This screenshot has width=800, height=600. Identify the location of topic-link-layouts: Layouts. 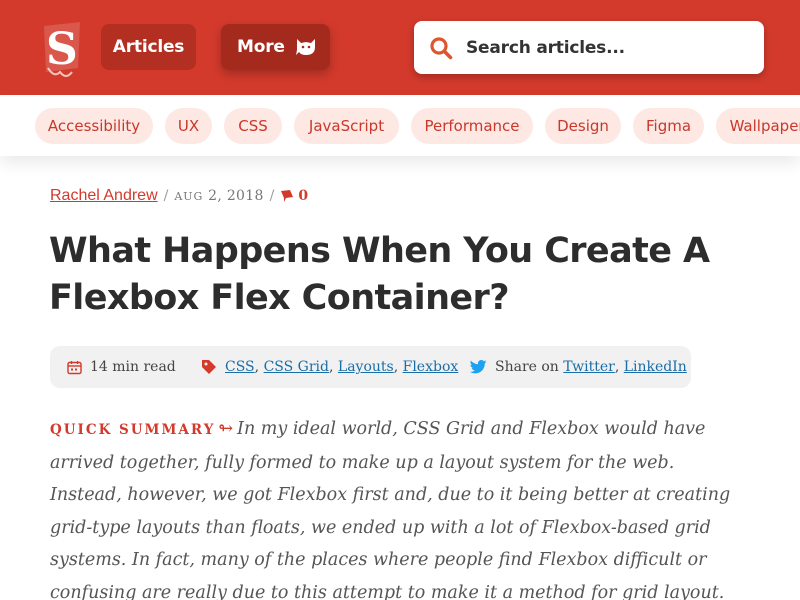
(366, 367).